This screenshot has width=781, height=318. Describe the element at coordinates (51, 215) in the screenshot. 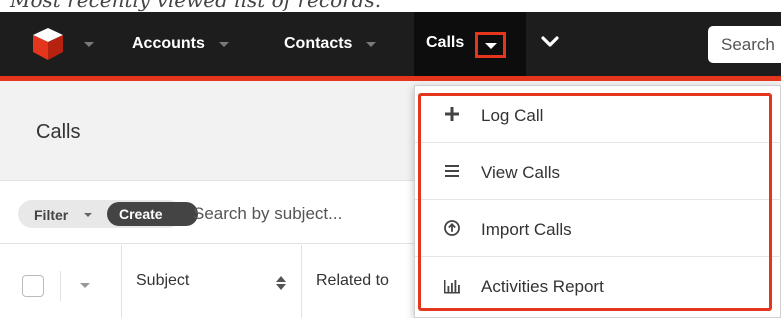

I see `filter-dropdown: Filter` at that location.